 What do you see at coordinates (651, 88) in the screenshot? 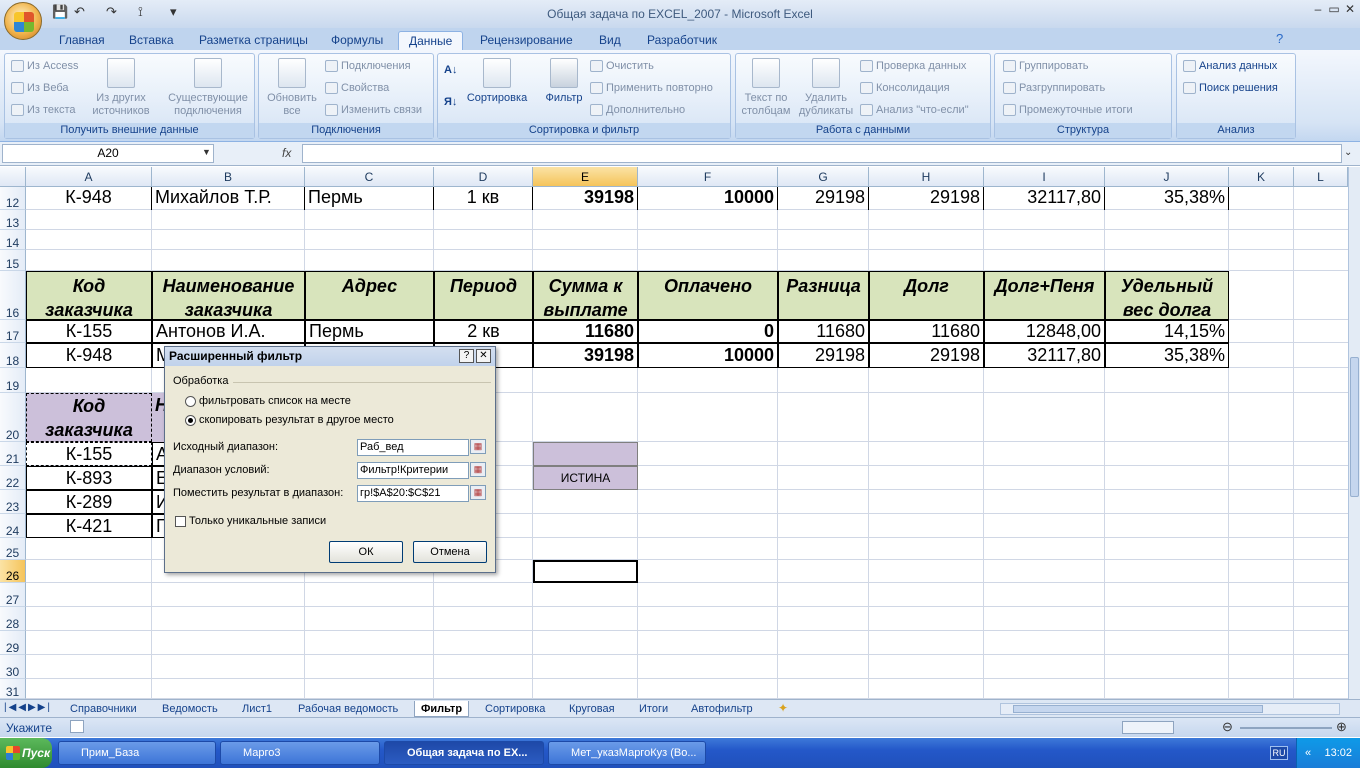
I see `reapply-button: Применить повторно` at bounding box center [651, 88].